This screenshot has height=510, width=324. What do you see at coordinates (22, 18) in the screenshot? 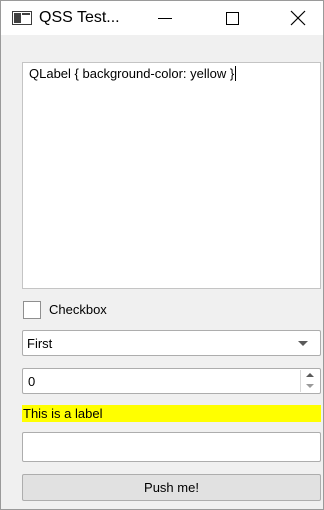
I see `window-app-icon` at bounding box center [22, 18].